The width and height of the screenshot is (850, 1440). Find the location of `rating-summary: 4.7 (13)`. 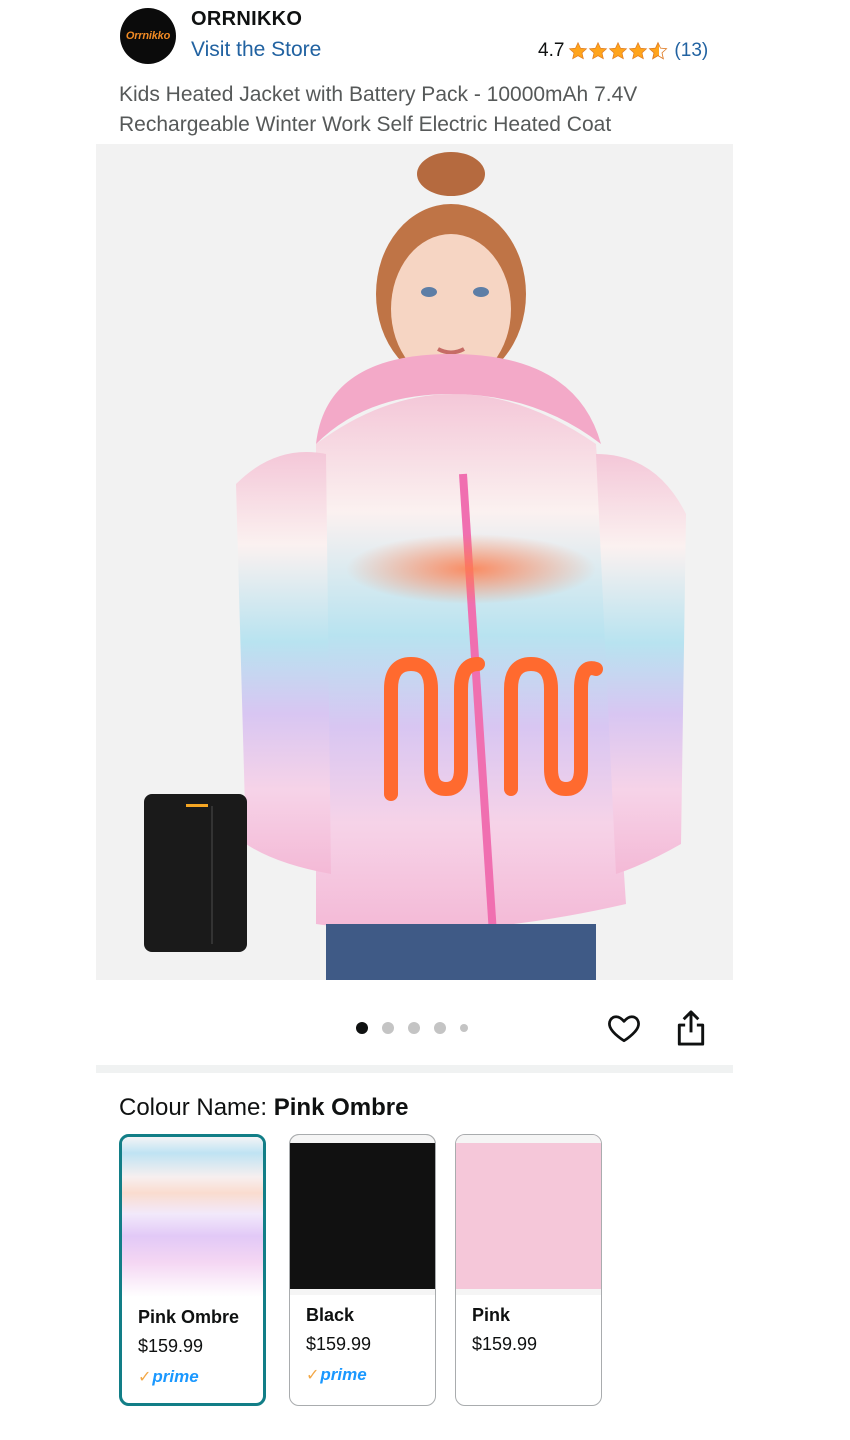

rating-summary: 4.7 (13) is located at coordinates (623, 51).